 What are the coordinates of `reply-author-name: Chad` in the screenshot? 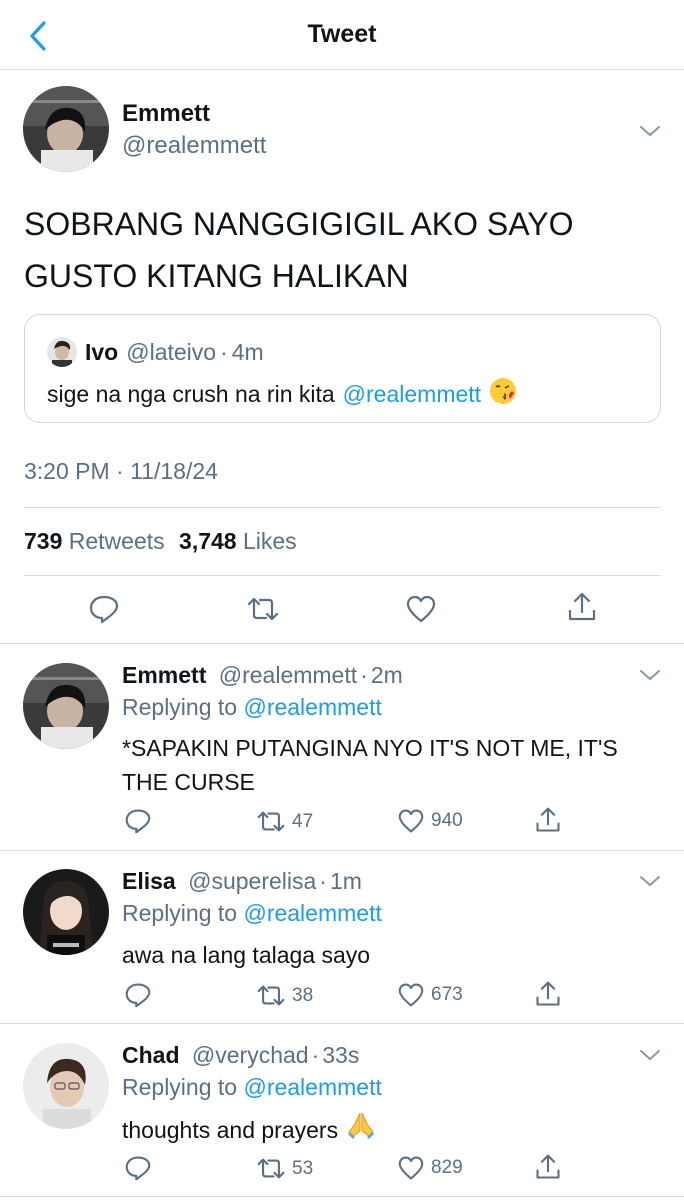 It's located at (151, 1055).